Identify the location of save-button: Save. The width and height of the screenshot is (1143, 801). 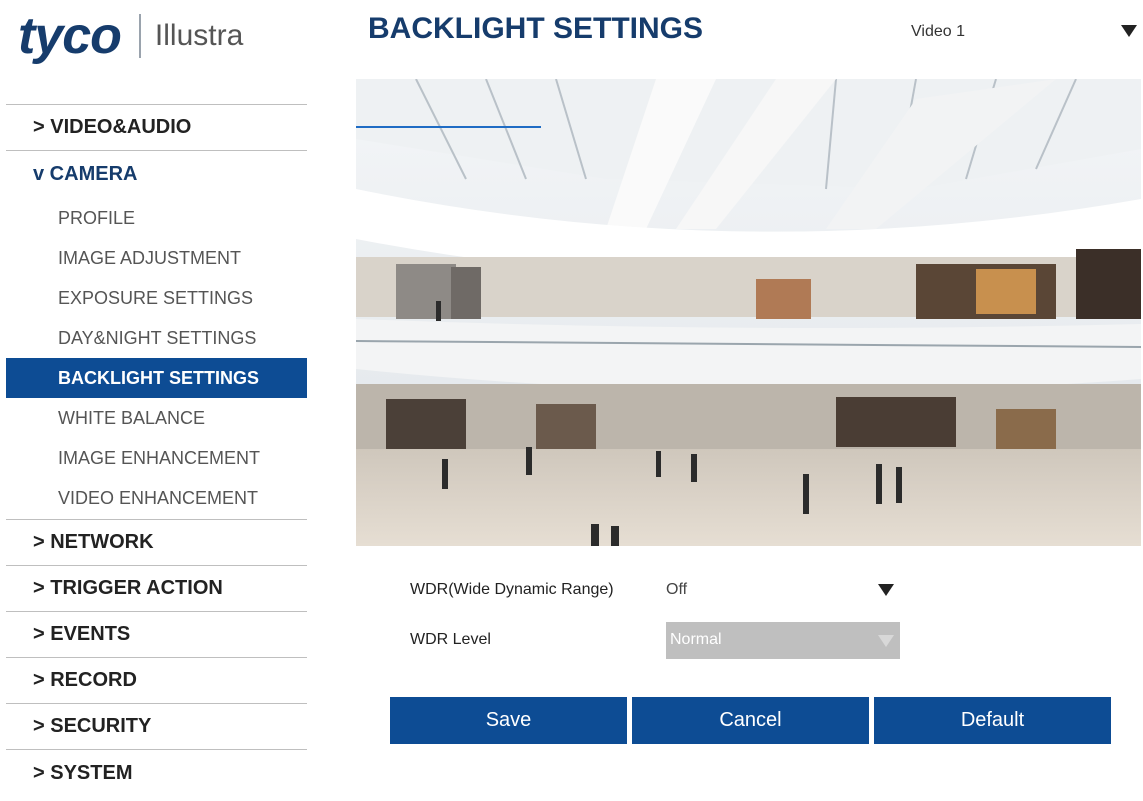
(508, 720).